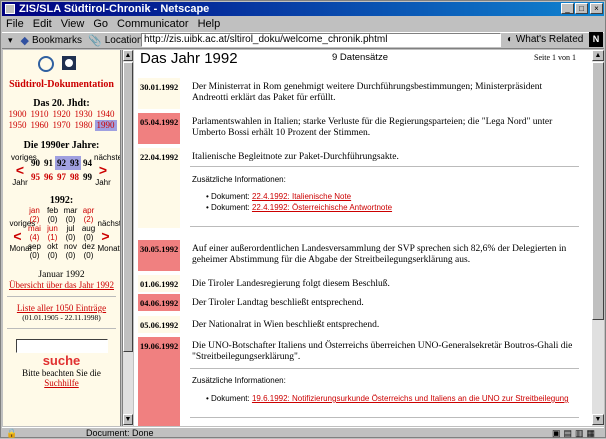 The height and width of the screenshot is (439, 606). I want to click on search-button: suche, so click(61, 360).